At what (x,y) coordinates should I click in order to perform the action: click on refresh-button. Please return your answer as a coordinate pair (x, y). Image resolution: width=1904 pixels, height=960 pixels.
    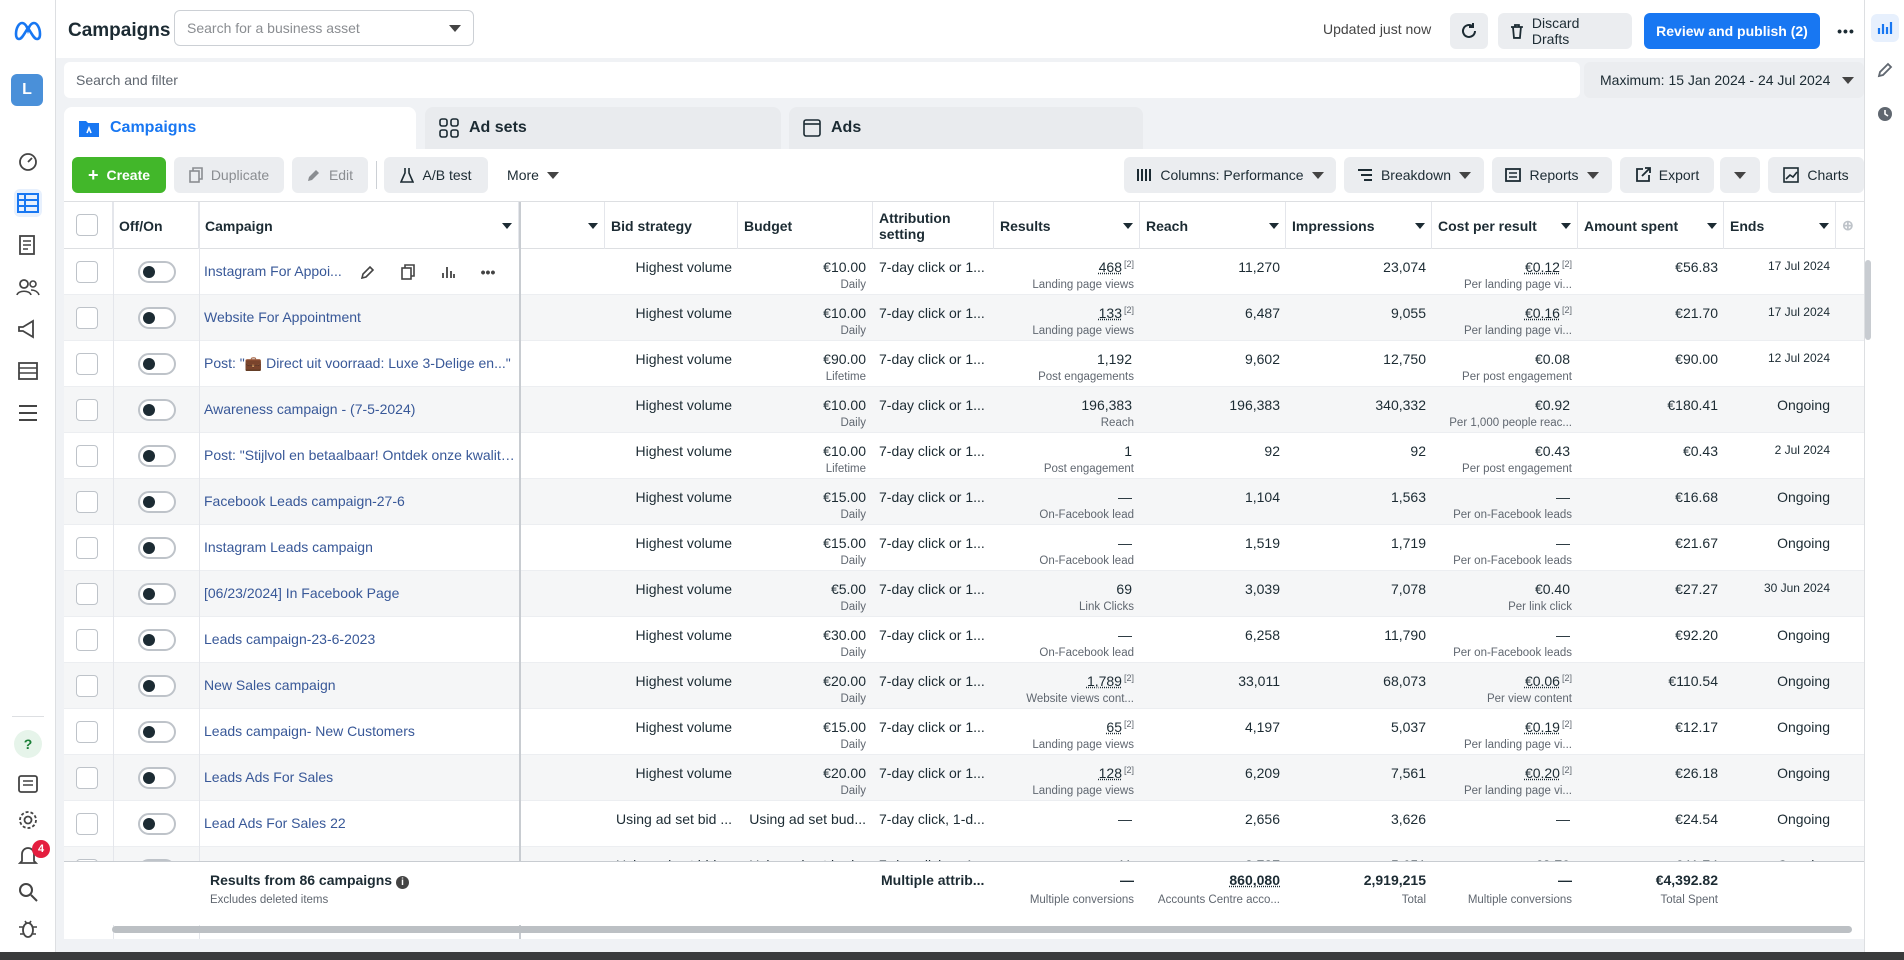
    Looking at the image, I should click on (1469, 31).